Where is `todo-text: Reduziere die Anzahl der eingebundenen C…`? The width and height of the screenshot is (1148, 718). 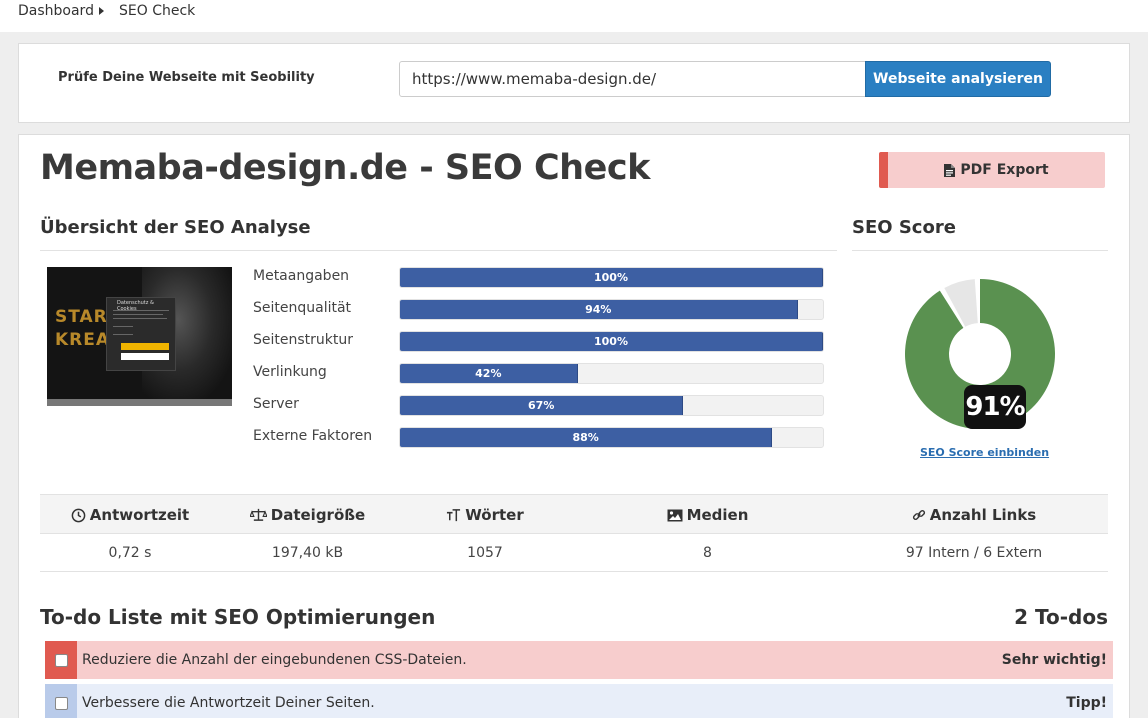
todo-text: Reduziere die Anzahl der eingebundenen C… is located at coordinates (274, 660).